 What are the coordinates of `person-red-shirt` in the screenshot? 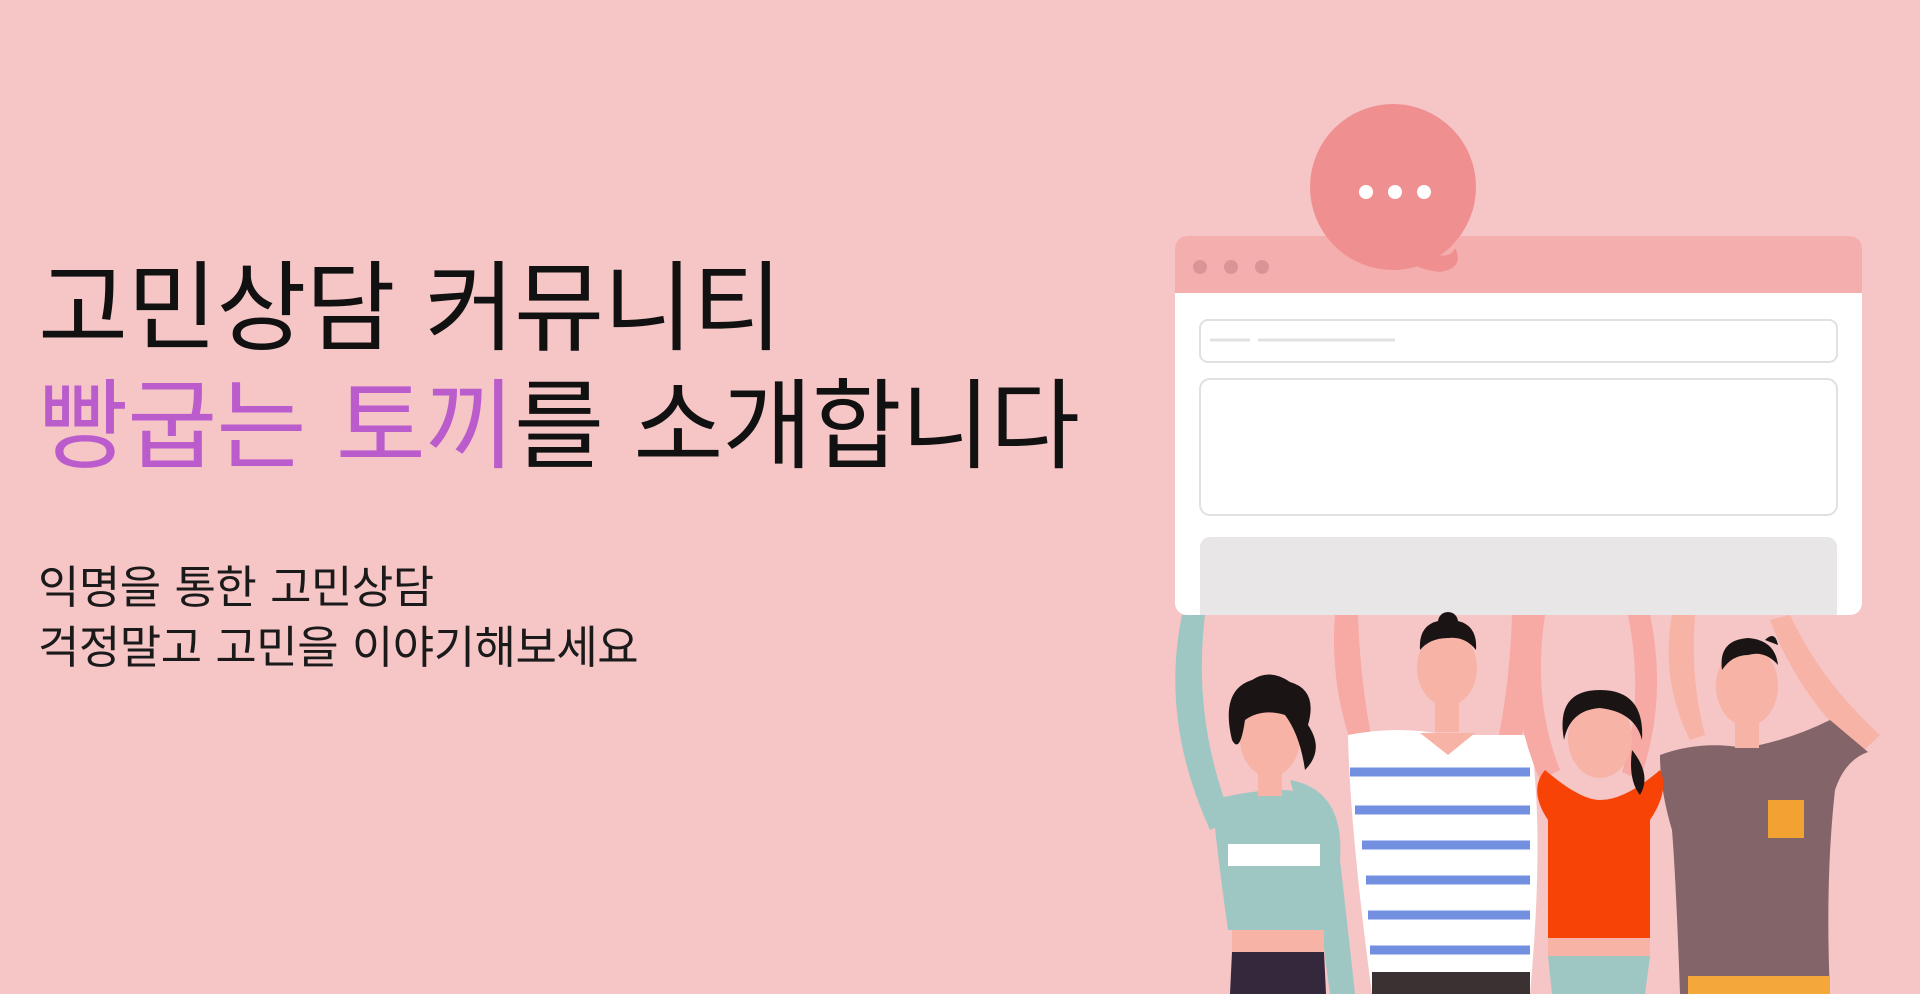 It's located at (1589, 804).